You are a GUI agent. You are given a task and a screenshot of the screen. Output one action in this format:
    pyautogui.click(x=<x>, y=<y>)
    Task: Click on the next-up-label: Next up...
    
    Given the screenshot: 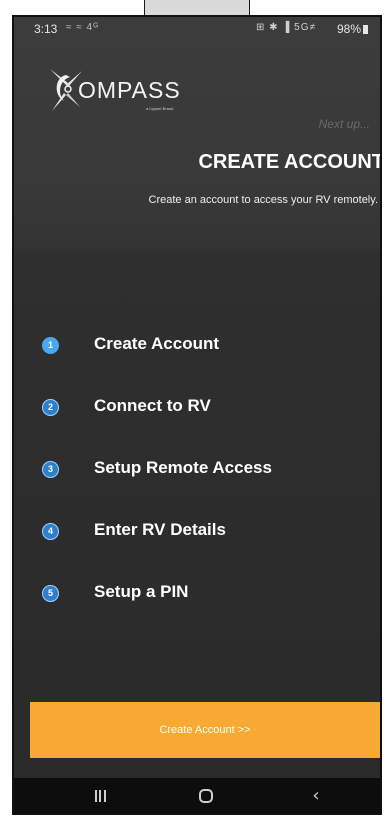 What is the action you would take?
    pyautogui.click(x=344, y=124)
    